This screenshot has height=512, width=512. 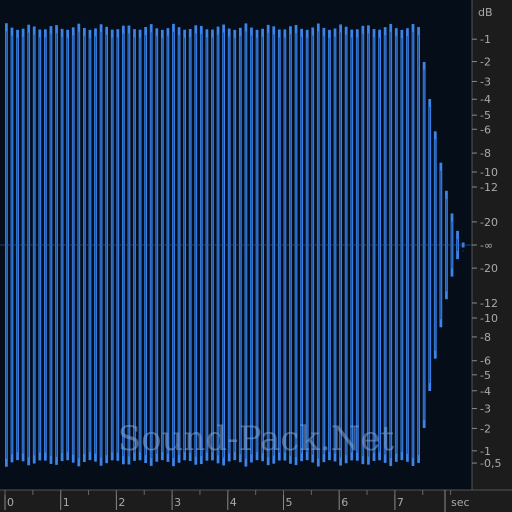 What do you see at coordinates (490, 463) in the screenshot?
I see `level-tick-label: -0,5` at bounding box center [490, 463].